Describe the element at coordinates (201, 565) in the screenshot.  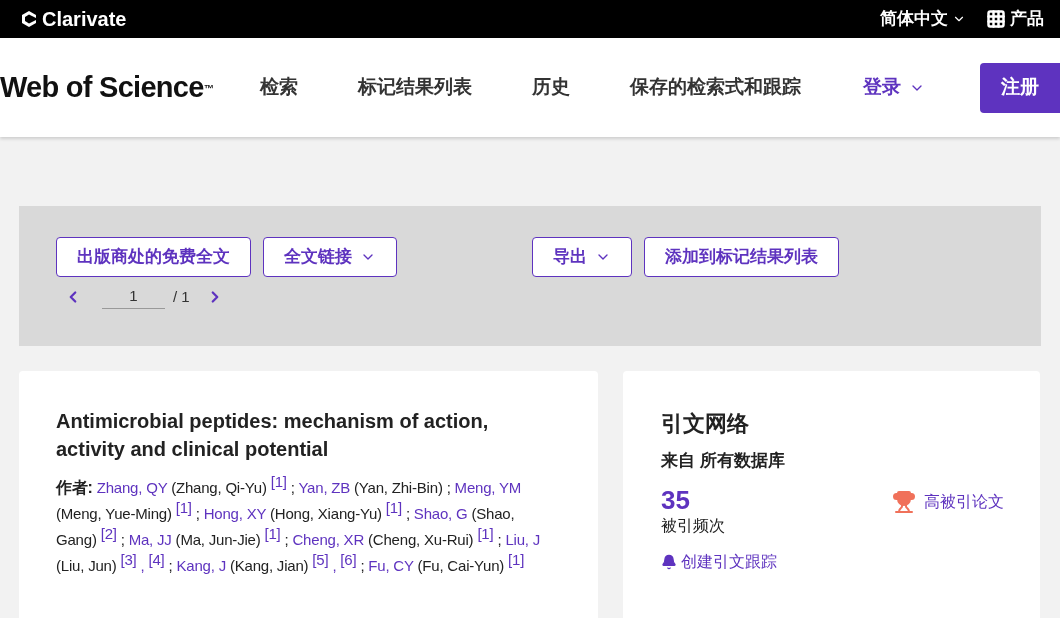
I see `author-link: Kang, J` at that location.